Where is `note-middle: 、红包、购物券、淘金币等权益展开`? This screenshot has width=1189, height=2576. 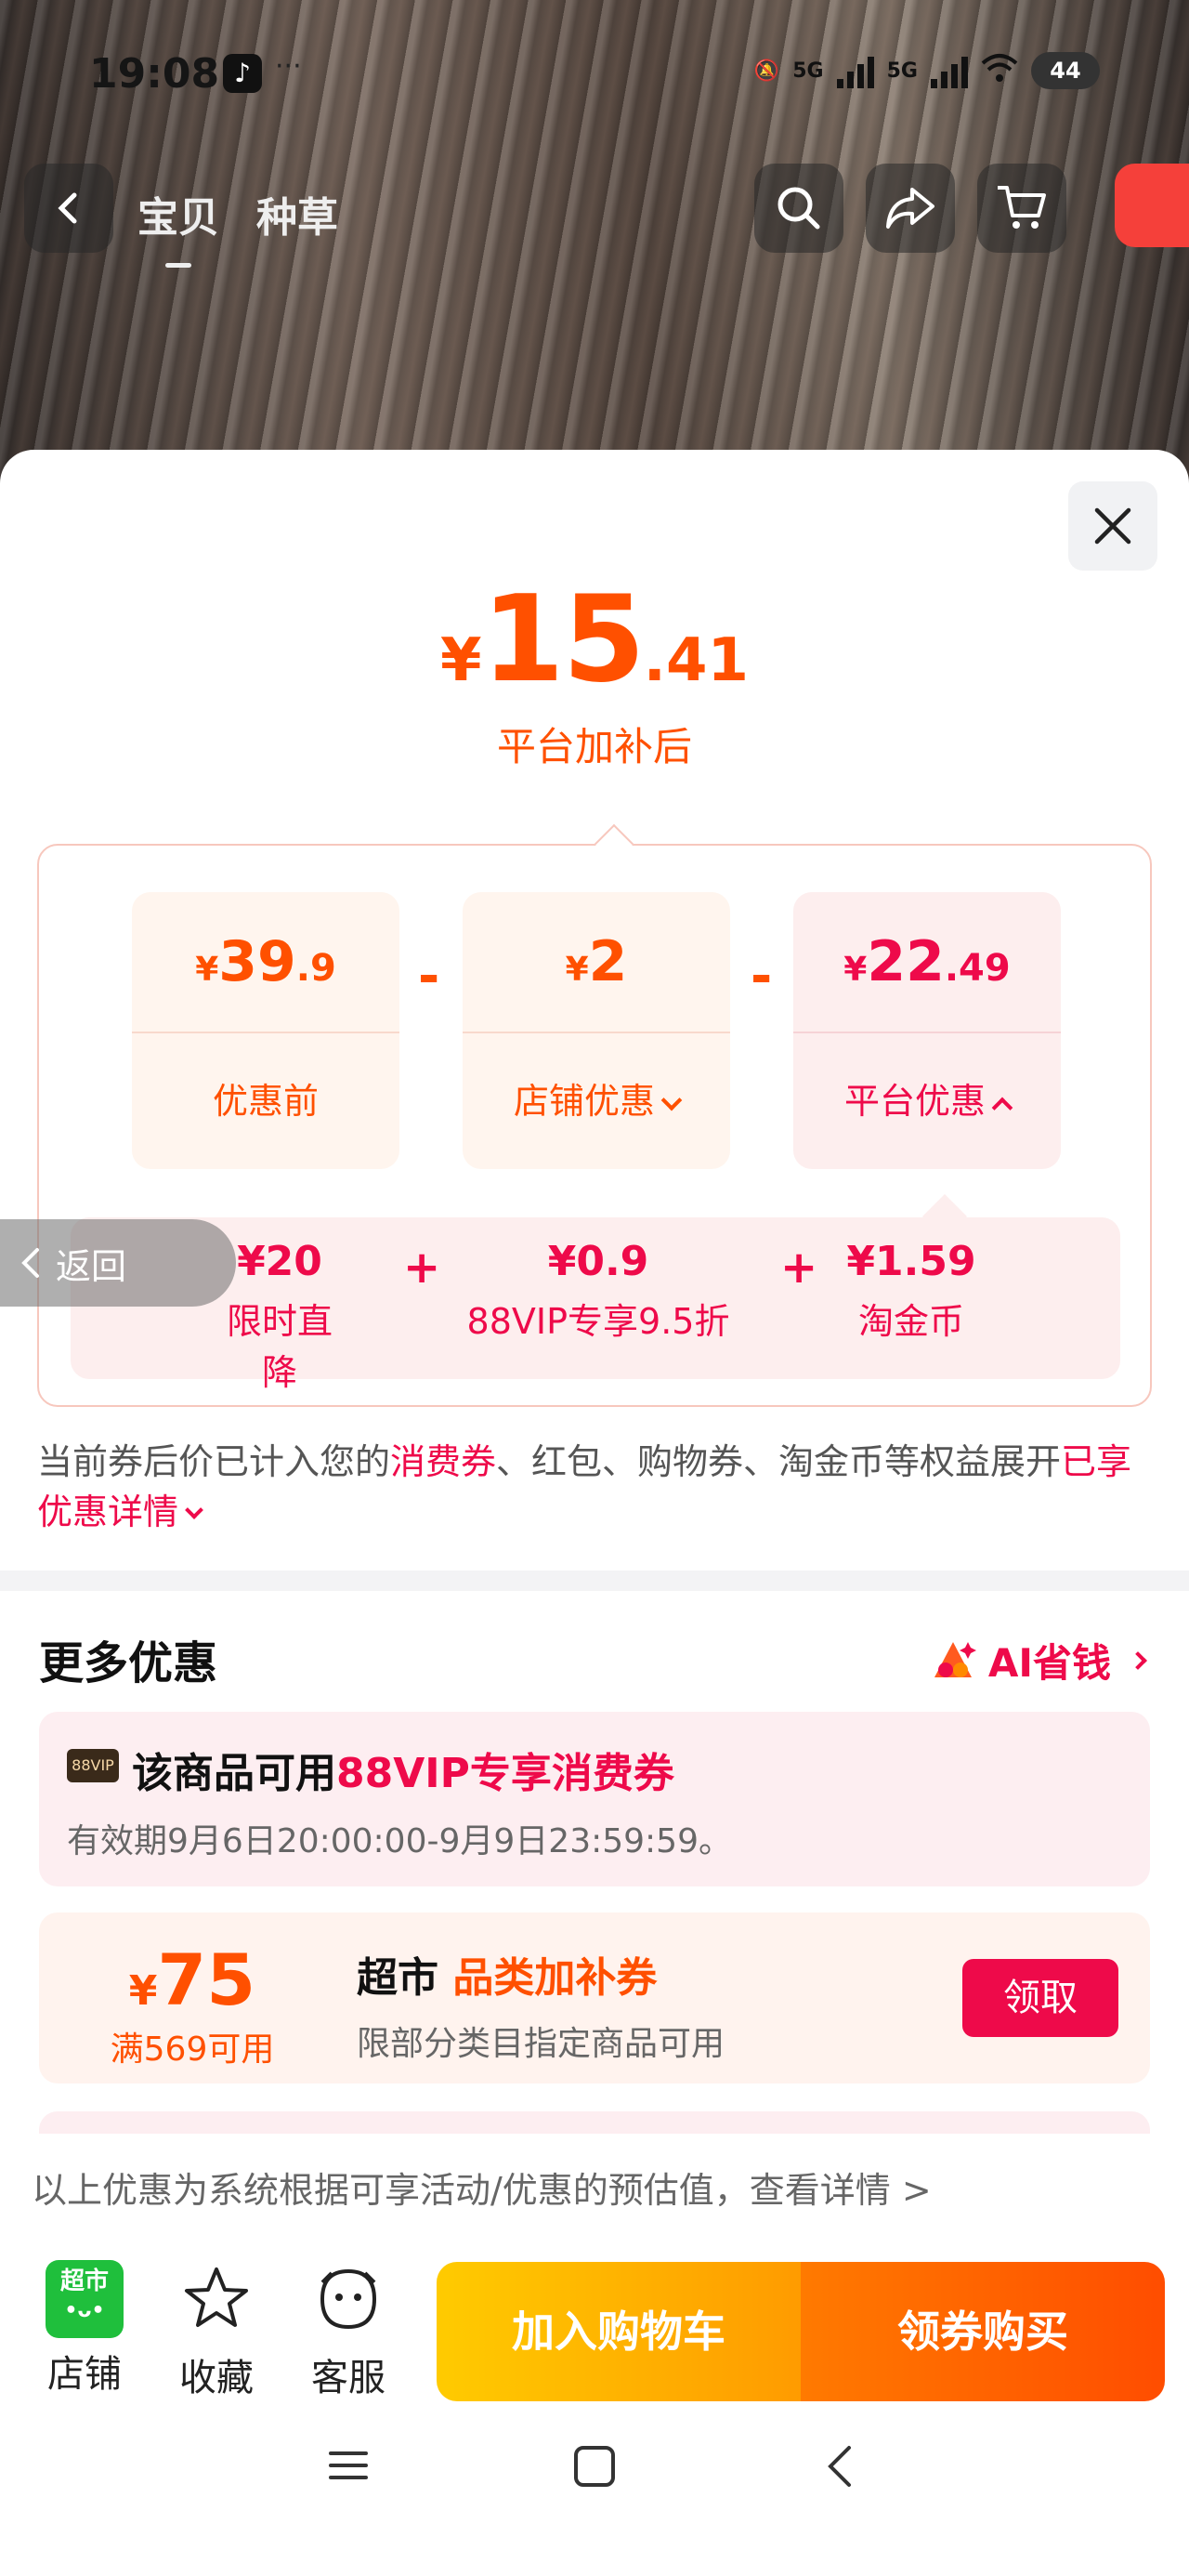
note-middle: 、红包、购物券、淘金币等权益展开 is located at coordinates (779, 1461).